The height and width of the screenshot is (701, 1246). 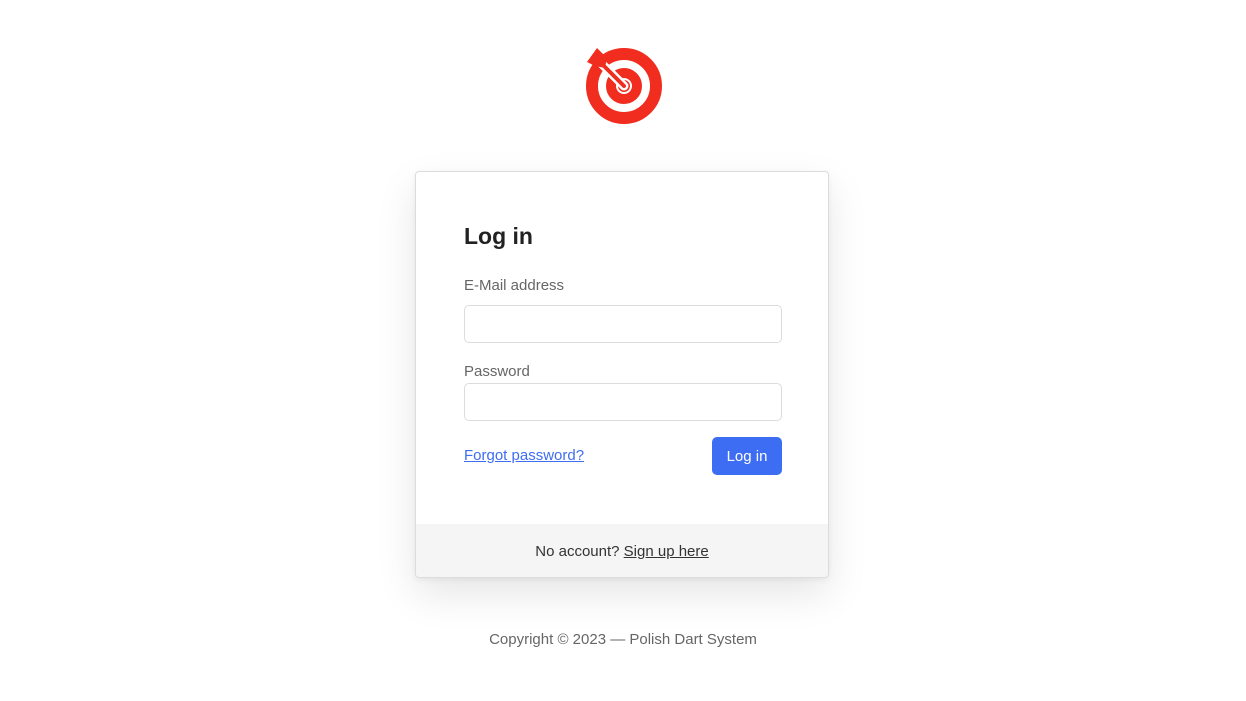 What do you see at coordinates (623, 639) in the screenshot?
I see `copyright-text: Copyright © 2023 — Polish Dart System` at bounding box center [623, 639].